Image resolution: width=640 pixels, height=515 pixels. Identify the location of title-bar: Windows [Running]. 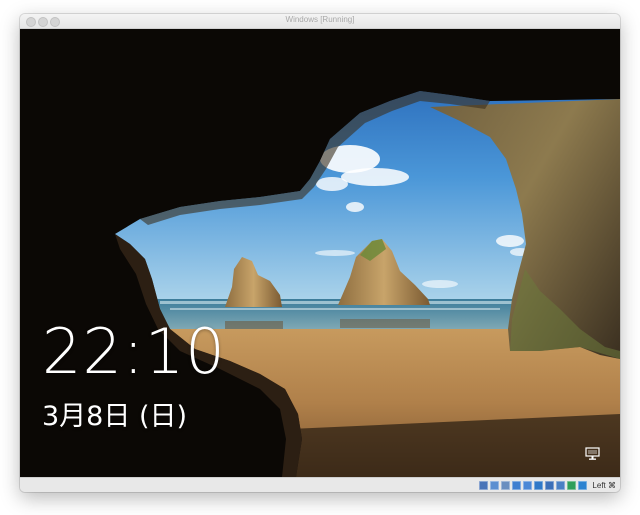
(320, 21).